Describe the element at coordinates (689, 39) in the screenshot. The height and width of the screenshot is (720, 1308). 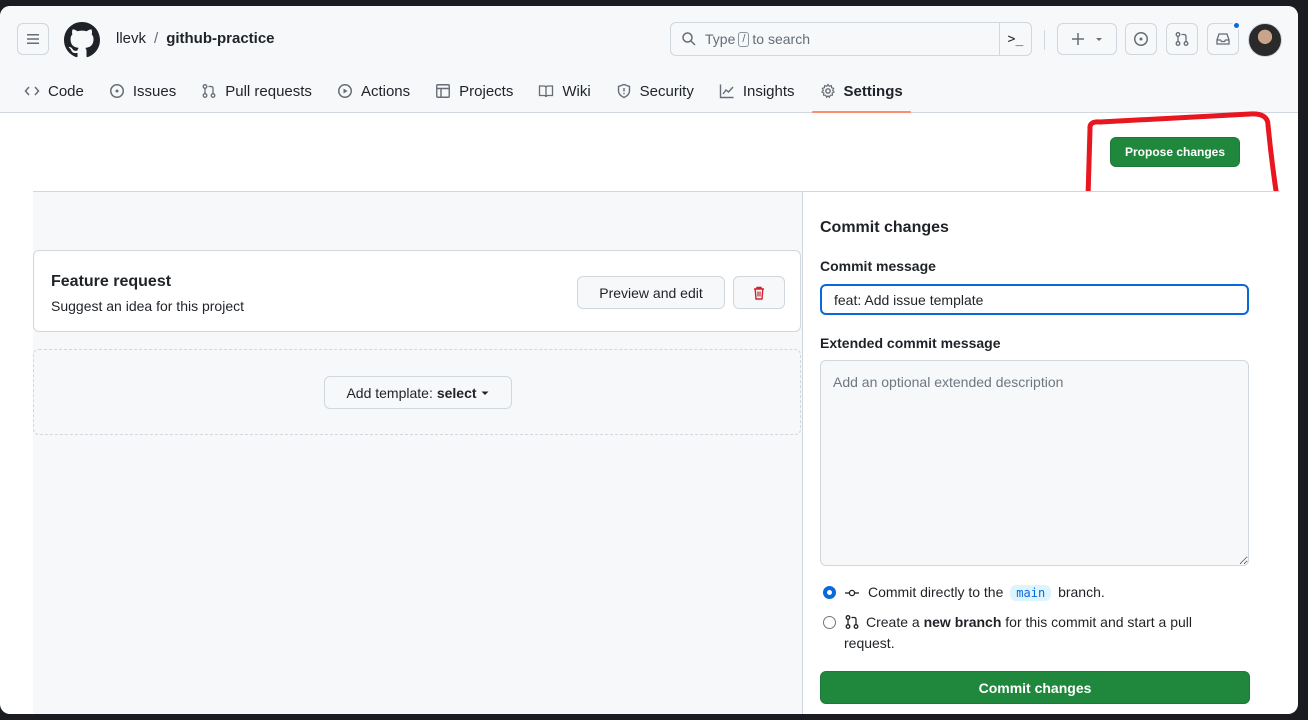
I see `search-icon` at that location.